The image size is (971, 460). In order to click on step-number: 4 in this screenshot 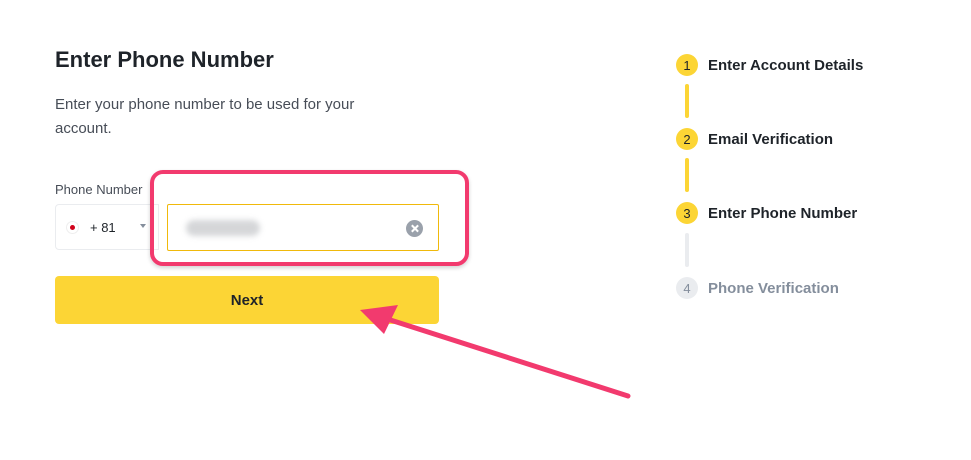, I will do `click(687, 288)`.